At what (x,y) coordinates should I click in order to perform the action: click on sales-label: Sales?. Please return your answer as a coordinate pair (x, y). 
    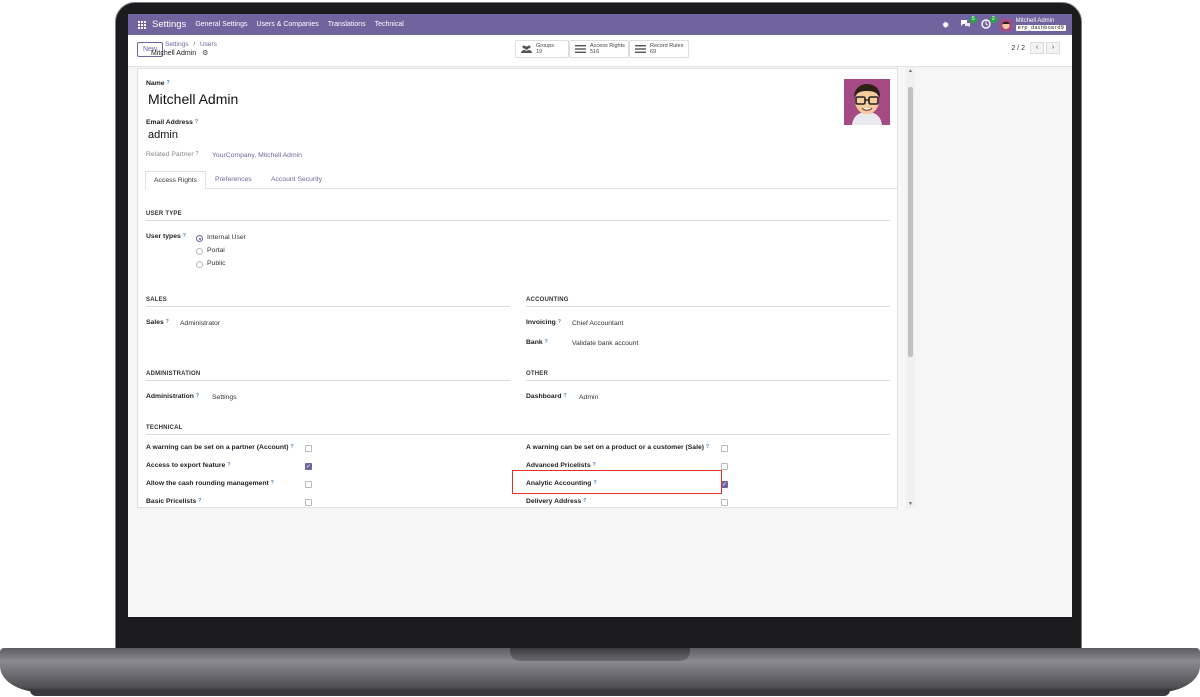
    Looking at the image, I should click on (157, 322).